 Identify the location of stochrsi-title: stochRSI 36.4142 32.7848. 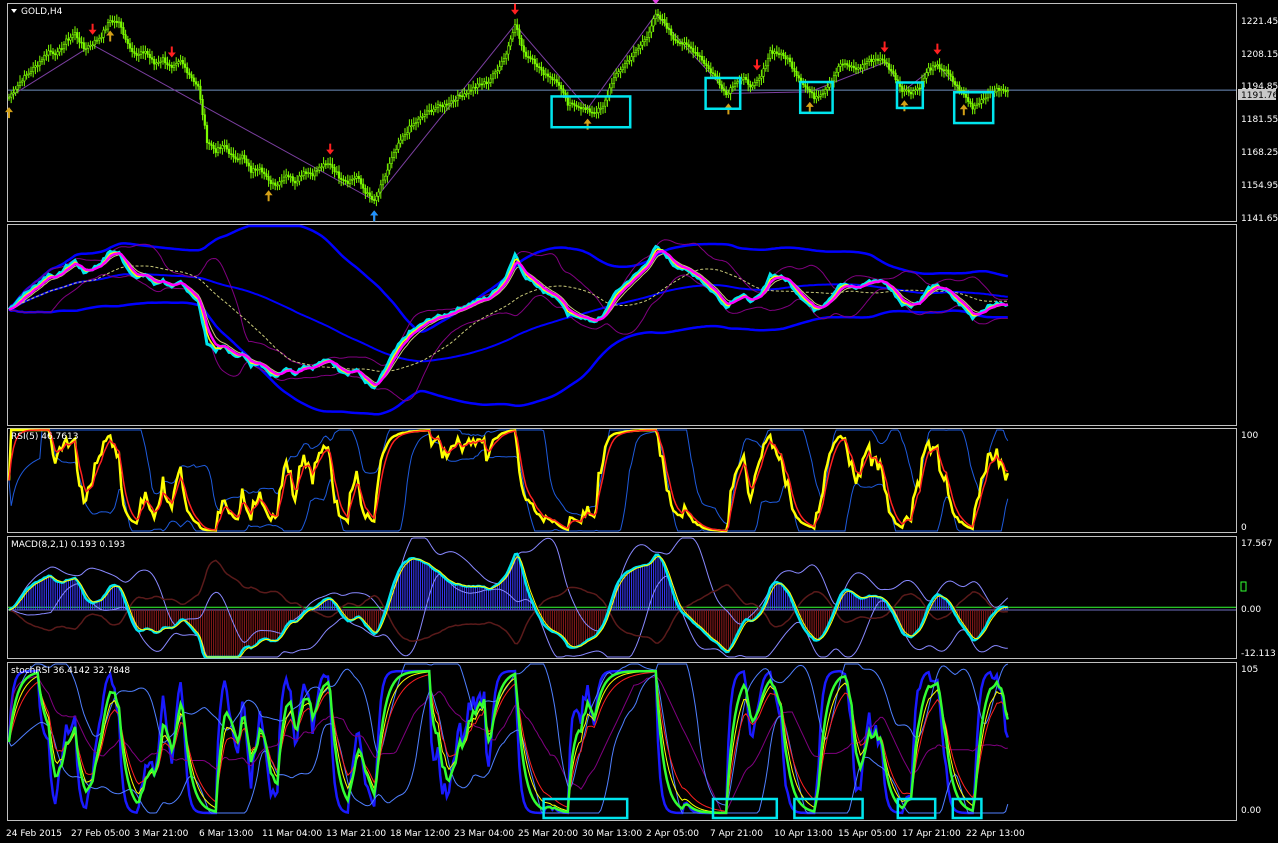
(70, 671).